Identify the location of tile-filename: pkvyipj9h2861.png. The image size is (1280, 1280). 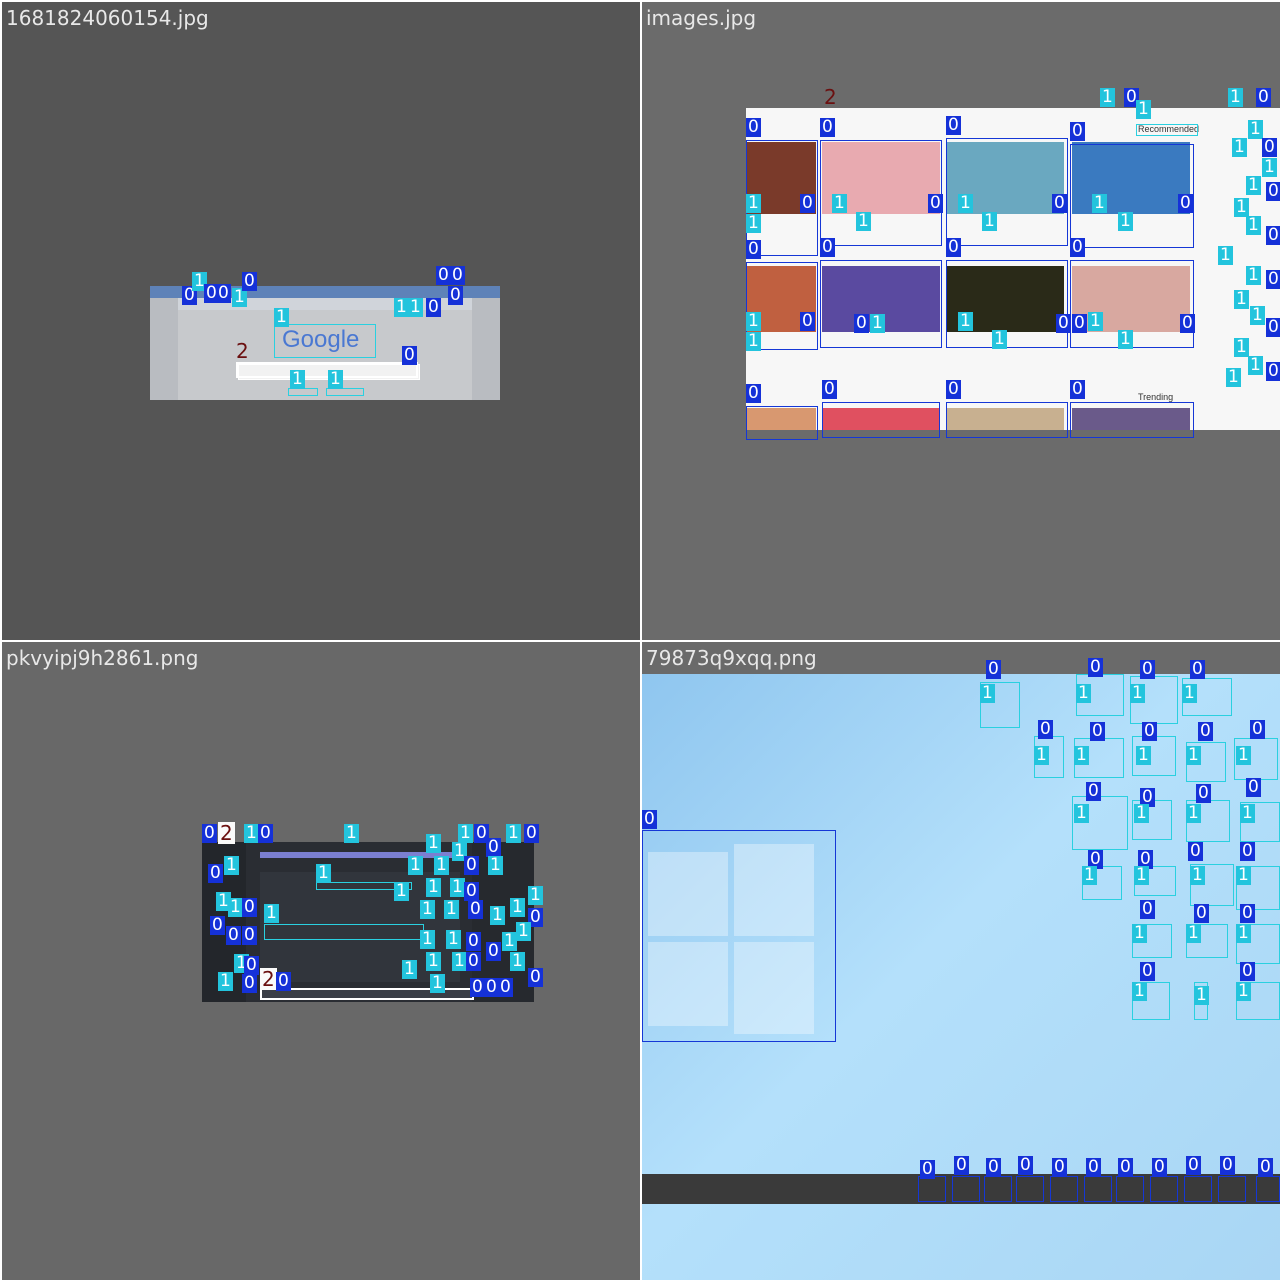
(102, 658).